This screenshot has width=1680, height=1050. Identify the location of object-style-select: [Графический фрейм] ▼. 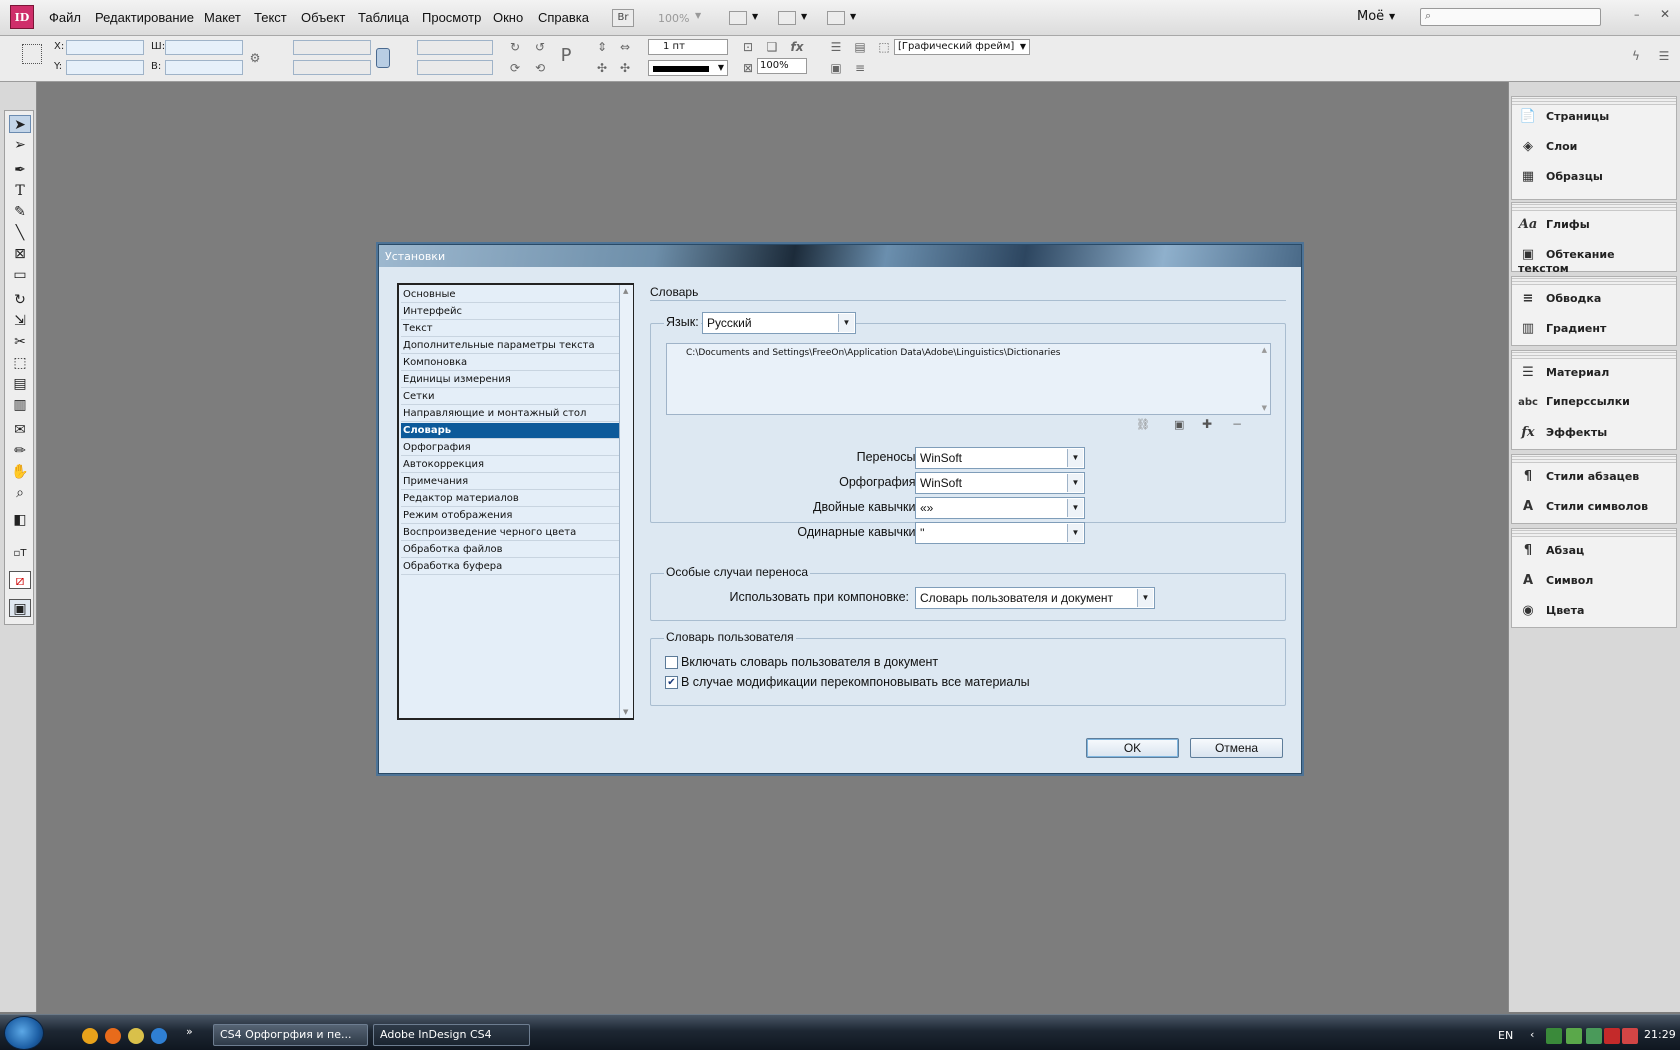
(962, 47).